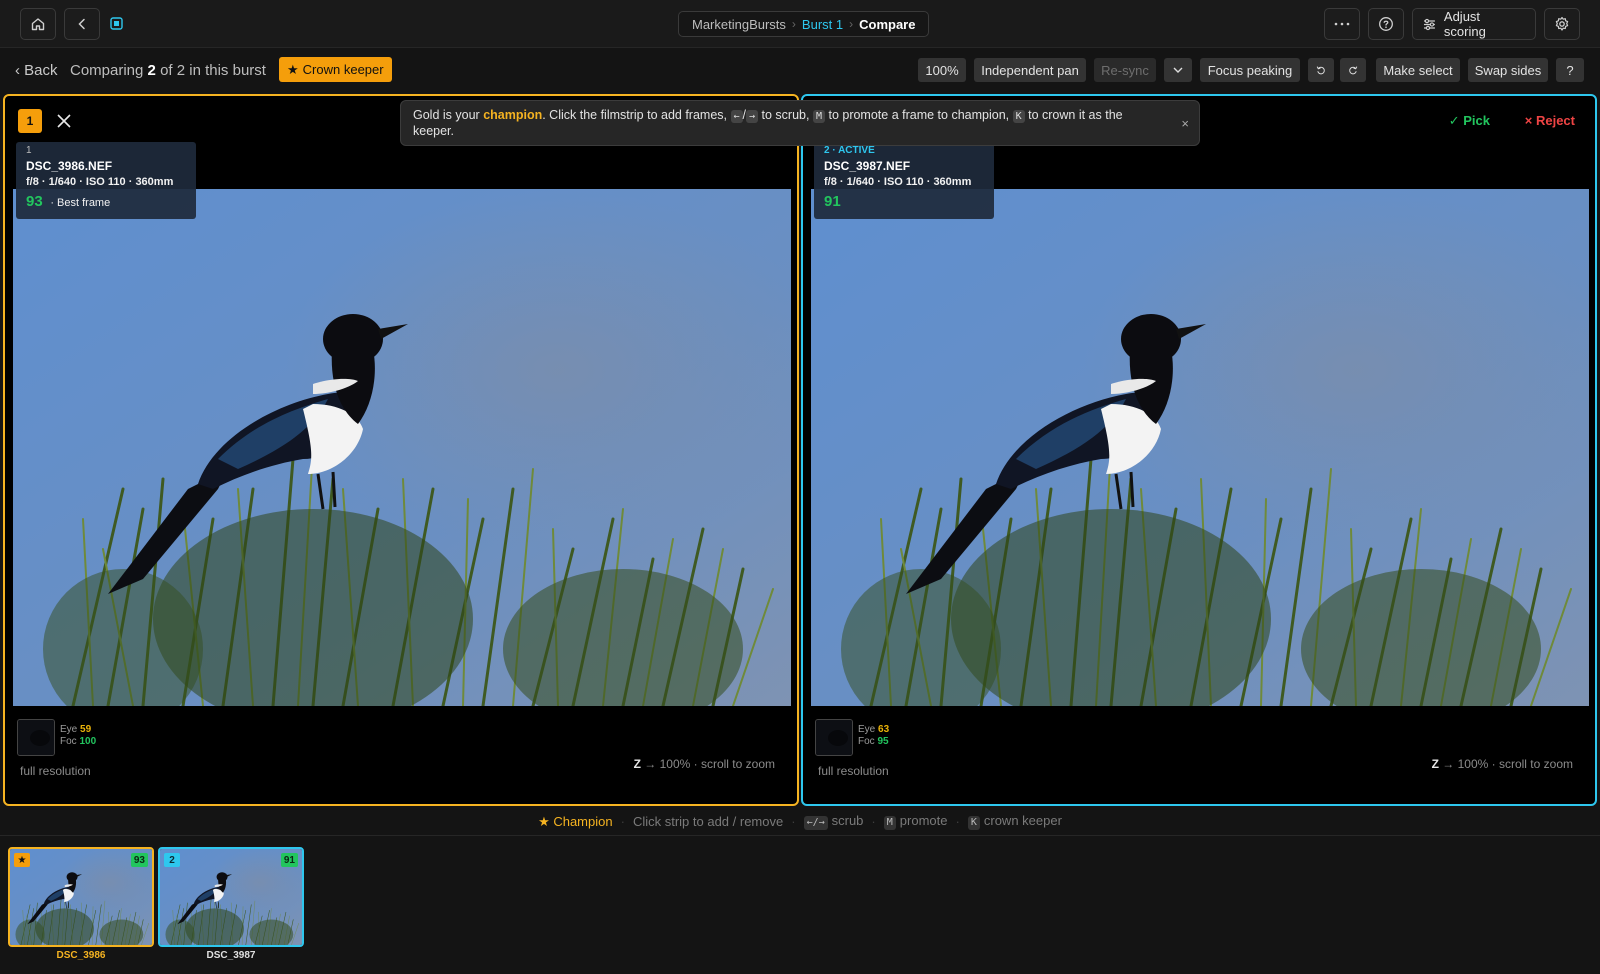 The width and height of the screenshot is (1600, 974). I want to click on back-label: Back, so click(41, 70).